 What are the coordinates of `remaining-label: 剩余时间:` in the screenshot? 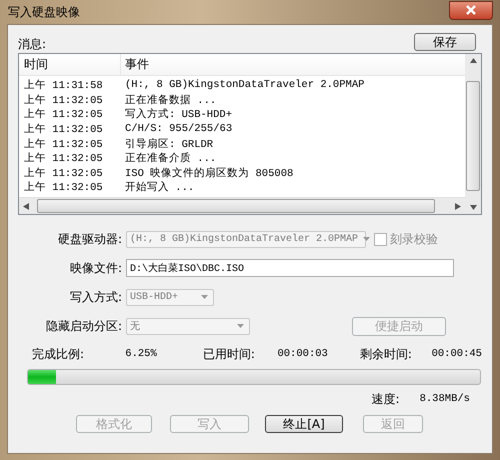 It's located at (386, 354).